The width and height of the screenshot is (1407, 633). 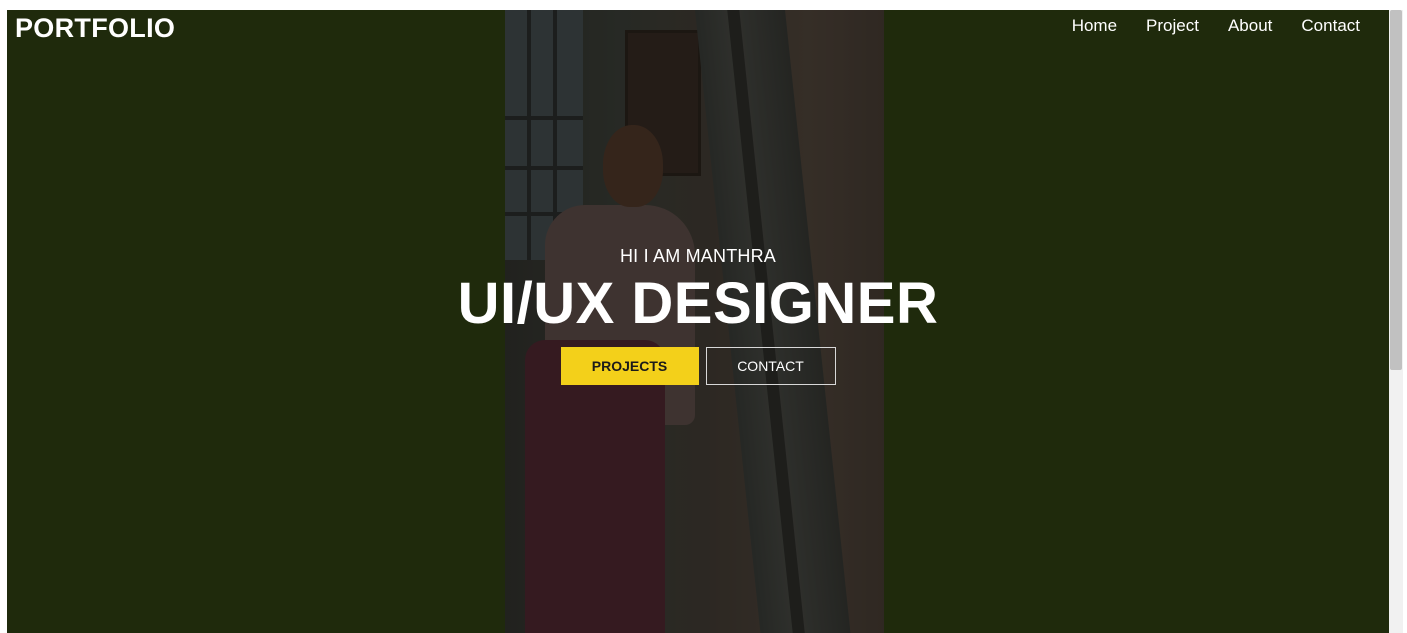 I want to click on top-navbar: PORTFOLIO Home Project About Contact, so click(x=698, y=30).